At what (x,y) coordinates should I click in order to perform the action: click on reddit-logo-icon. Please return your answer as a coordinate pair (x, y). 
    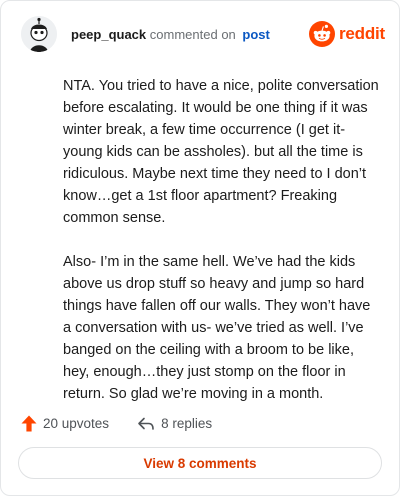
    Looking at the image, I should click on (321, 34).